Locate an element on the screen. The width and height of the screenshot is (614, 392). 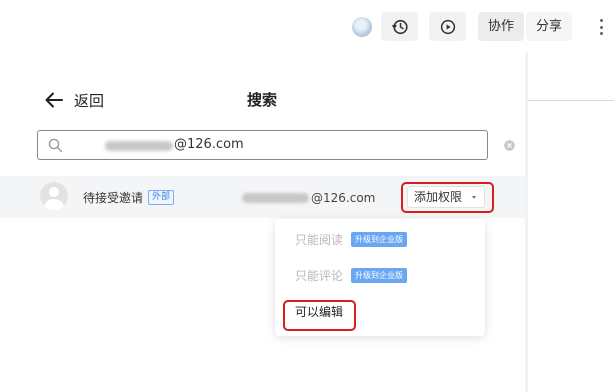
search-query: @126.com is located at coordinates (209, 144).